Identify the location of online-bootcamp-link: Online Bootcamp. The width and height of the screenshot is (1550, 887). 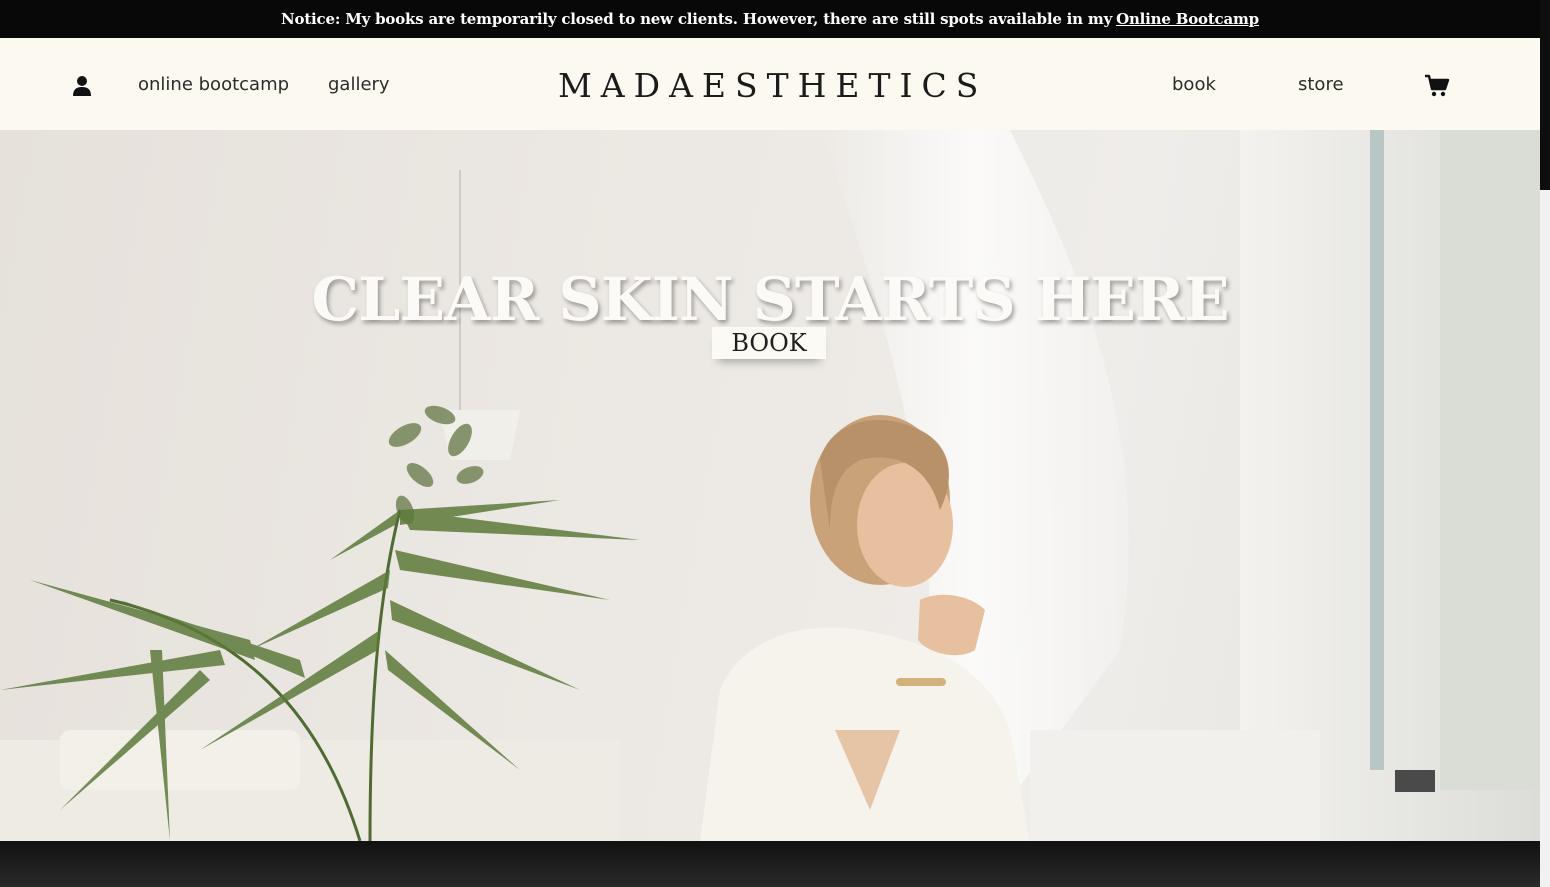
(1187, 19).